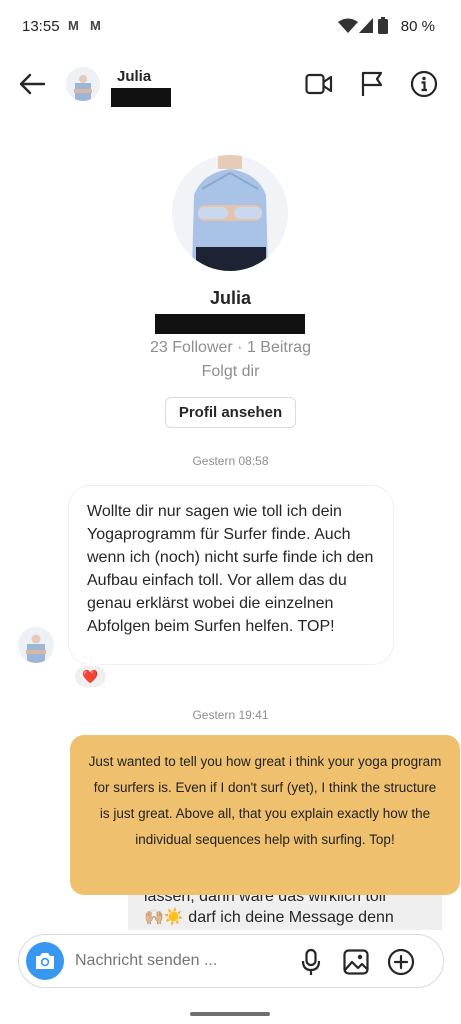 This screenshot has width=461, height=1024. I want to click on camera-icon, so click(45, 961).